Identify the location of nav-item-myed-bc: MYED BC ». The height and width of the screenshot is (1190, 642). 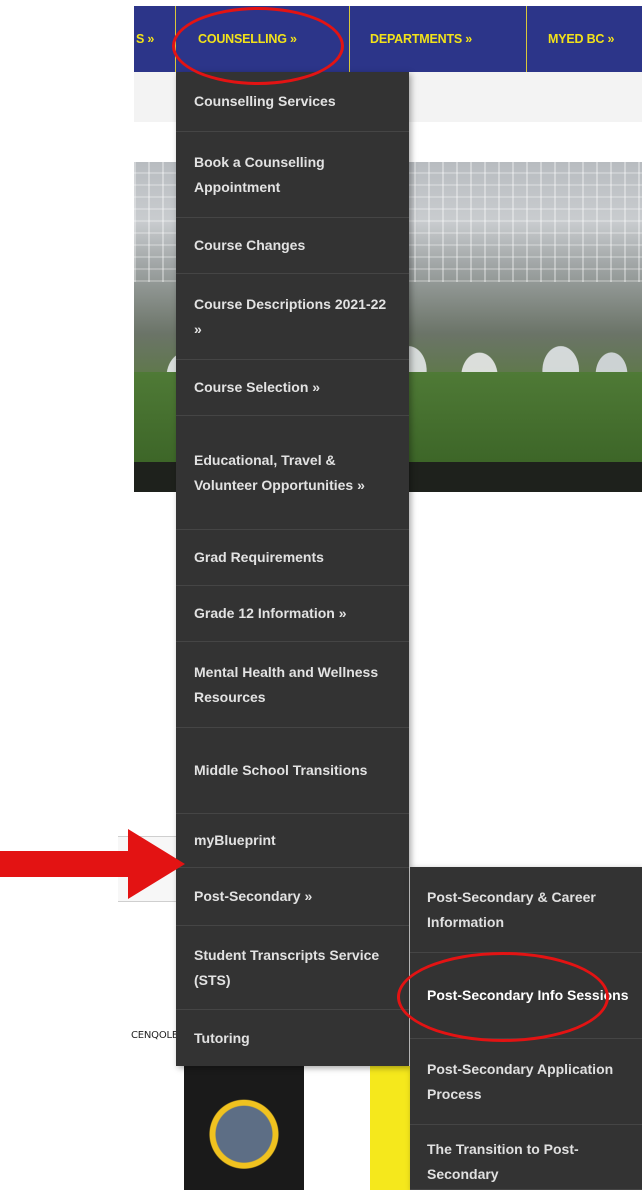
(581, 39).